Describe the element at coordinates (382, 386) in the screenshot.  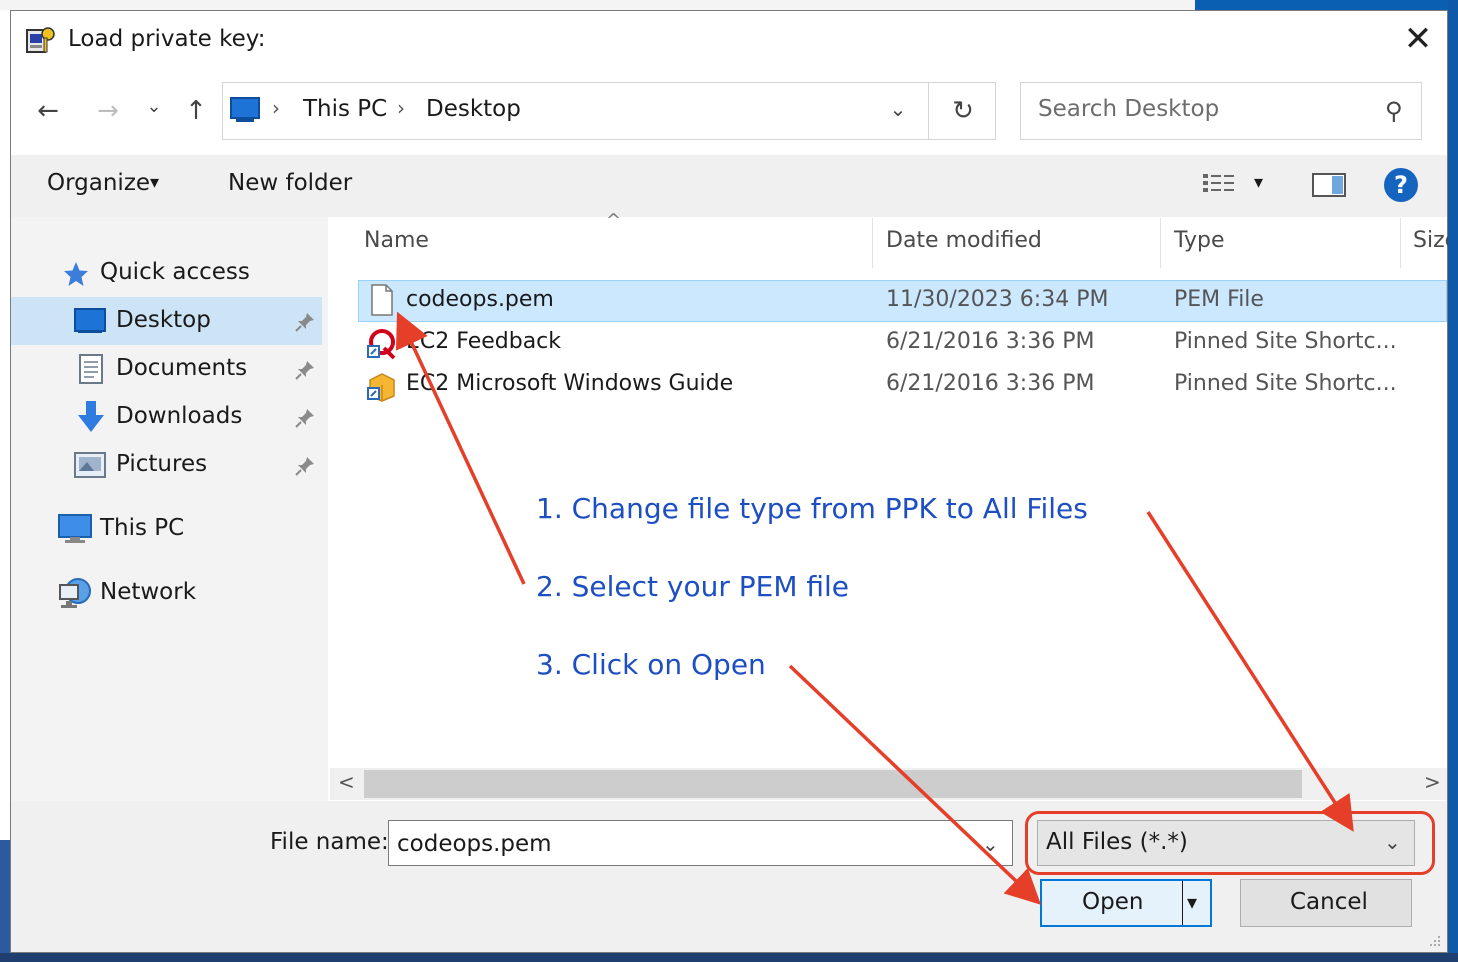
I see `guide-shortcut-icon` at that location.